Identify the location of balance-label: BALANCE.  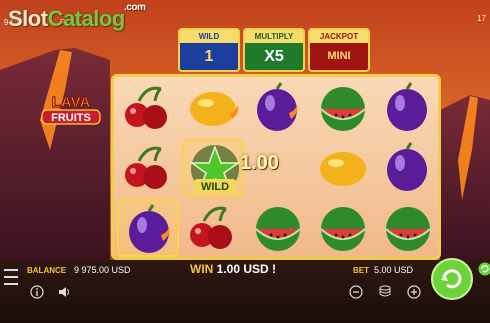
(47, 270).